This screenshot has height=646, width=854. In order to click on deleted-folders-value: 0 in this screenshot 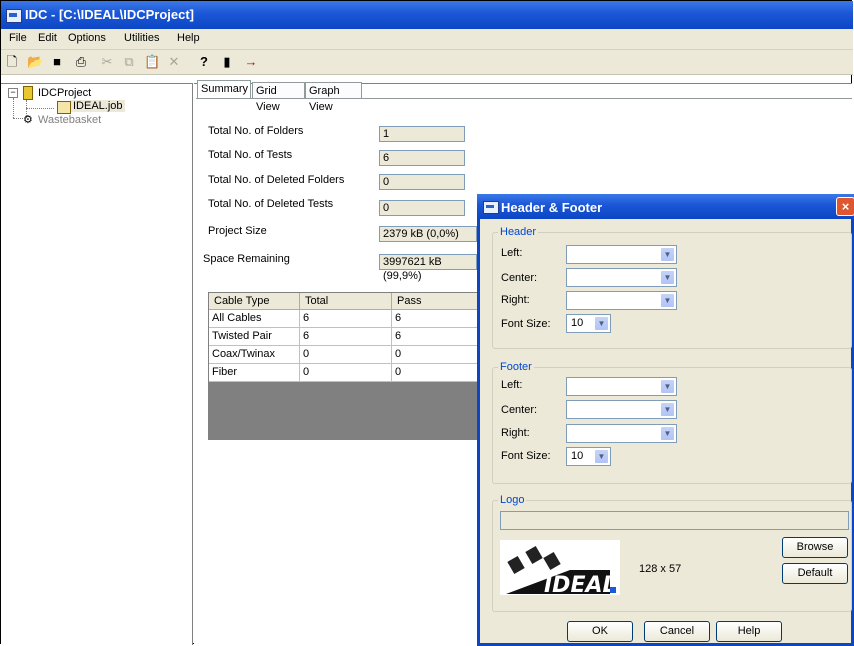, I will do `click(422, 182)`.